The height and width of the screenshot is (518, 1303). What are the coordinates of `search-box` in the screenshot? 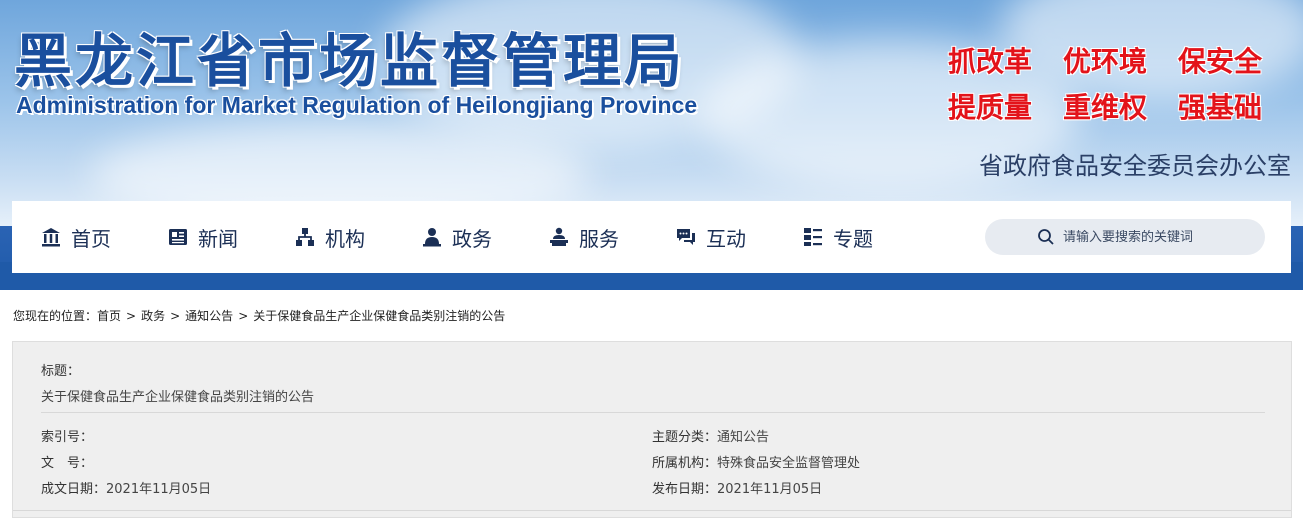 It's located at (1125, 237).